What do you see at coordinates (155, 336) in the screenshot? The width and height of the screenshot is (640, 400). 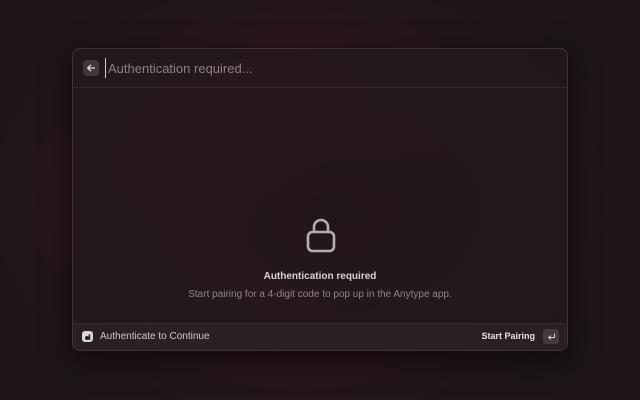 I see `footer-title: Authenticate to Continue` at bounding box center [155, 336].